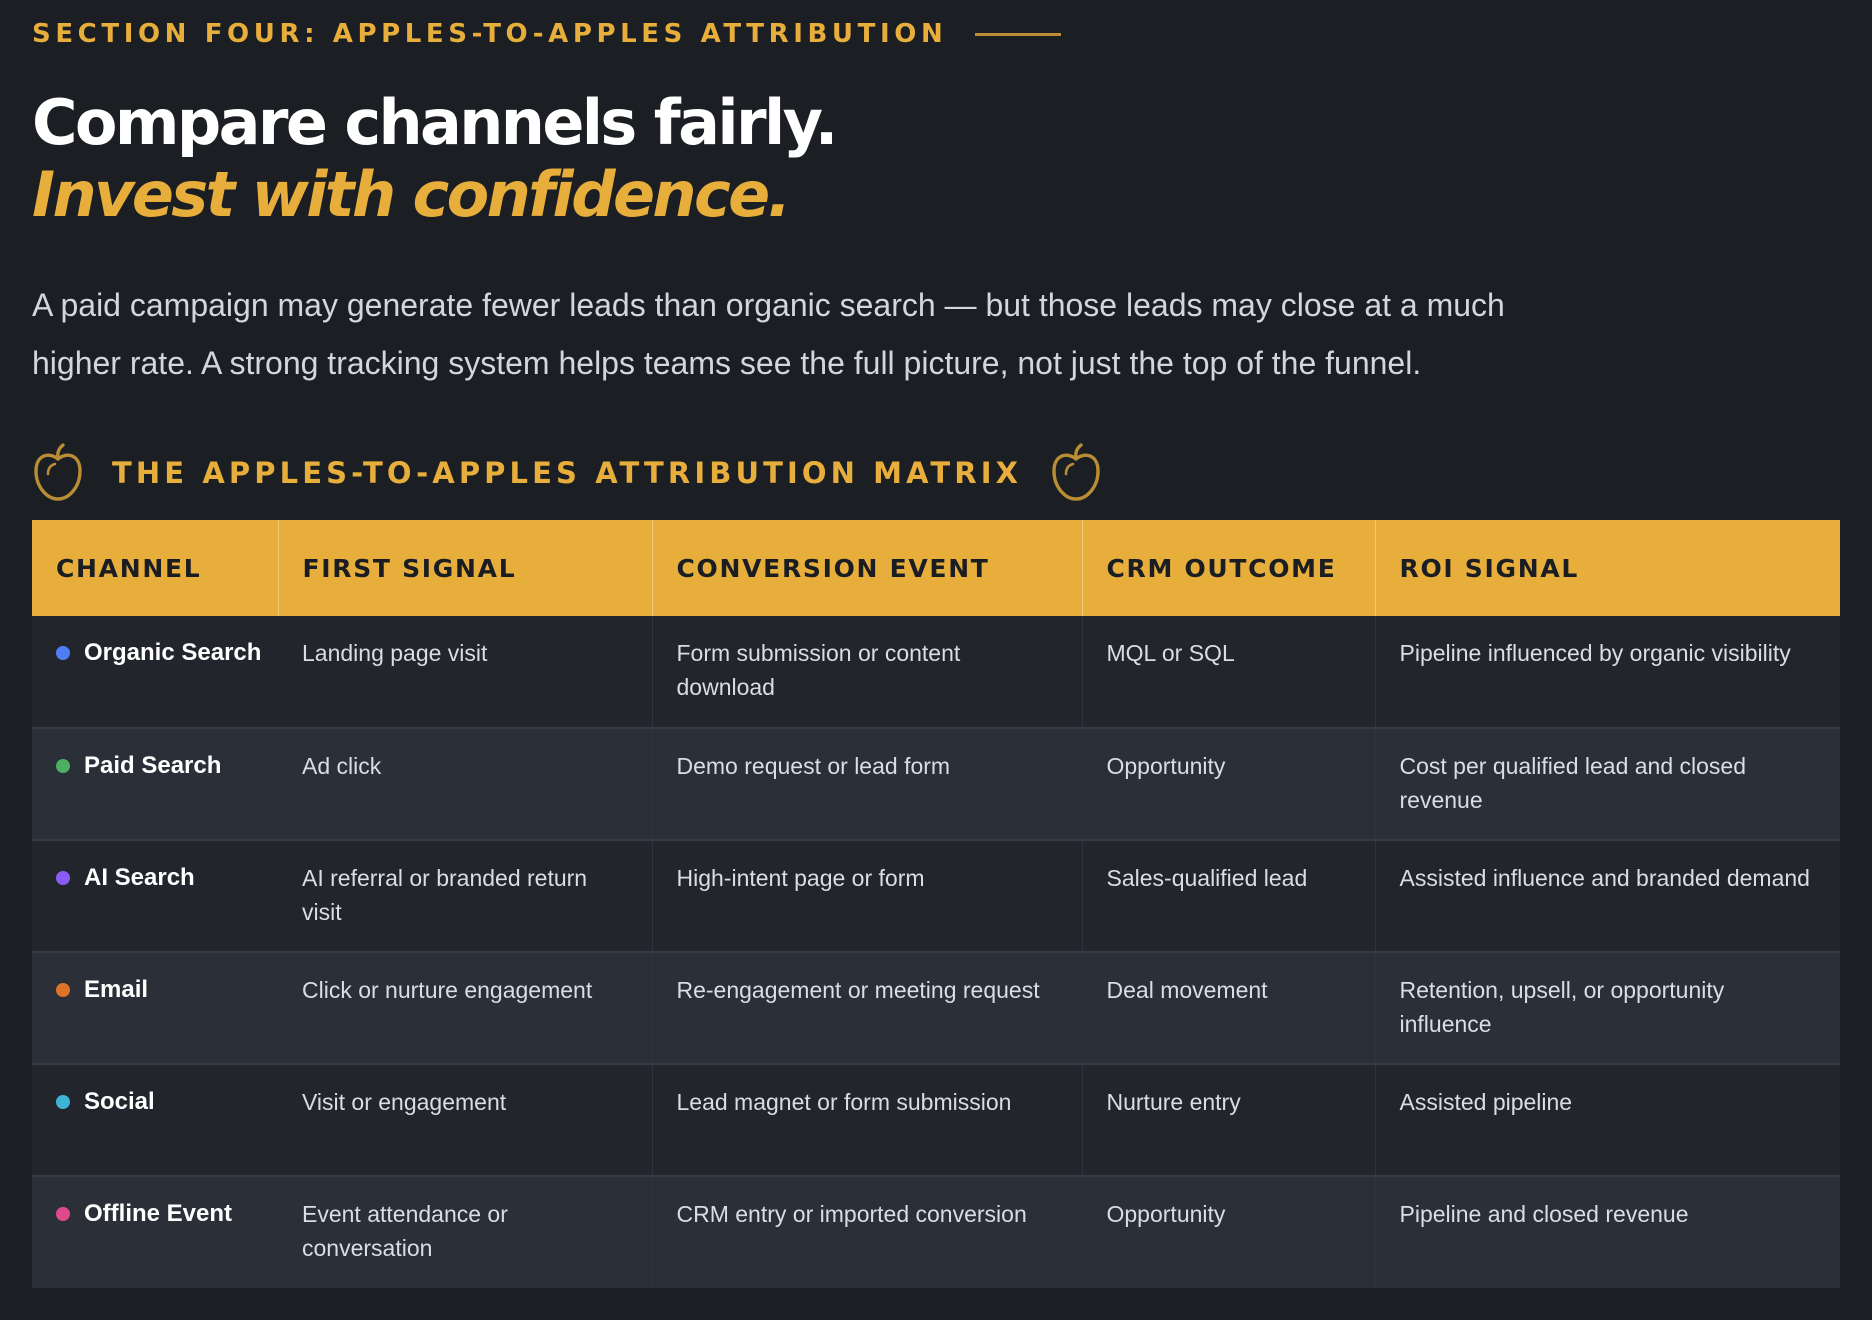 The height and width of the screenshot is (1320, 1872). What do you see at coordinates (867, 1120) in the screenshot?
I see `conversion-event-cell: Lead magnet or form submission` at bounding box center [867, 1120].